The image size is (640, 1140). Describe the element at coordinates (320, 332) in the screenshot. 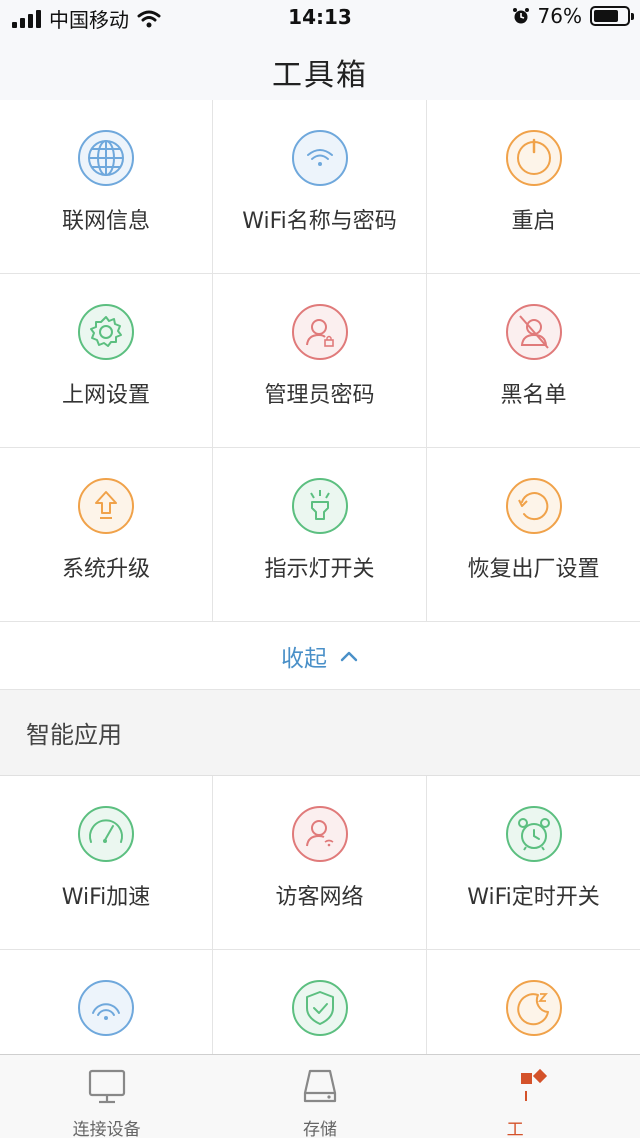

I see `admin-lock-icon` at that location.